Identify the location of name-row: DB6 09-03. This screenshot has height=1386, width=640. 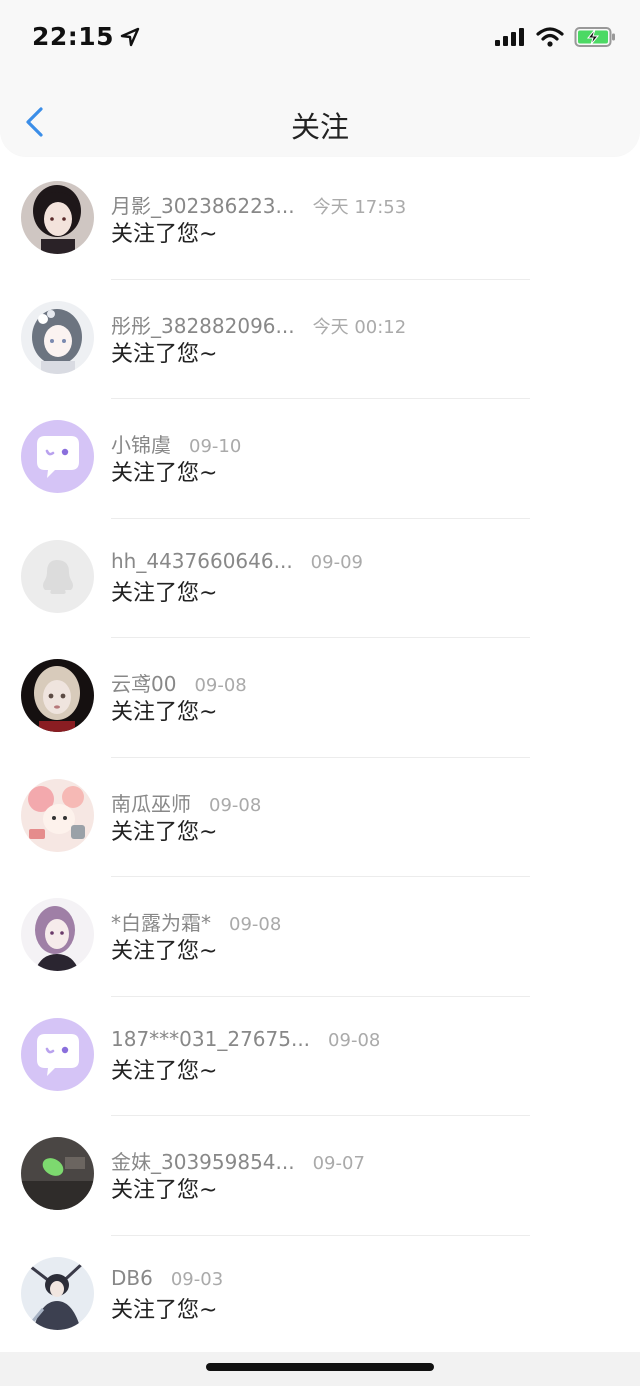
(167, 1278).